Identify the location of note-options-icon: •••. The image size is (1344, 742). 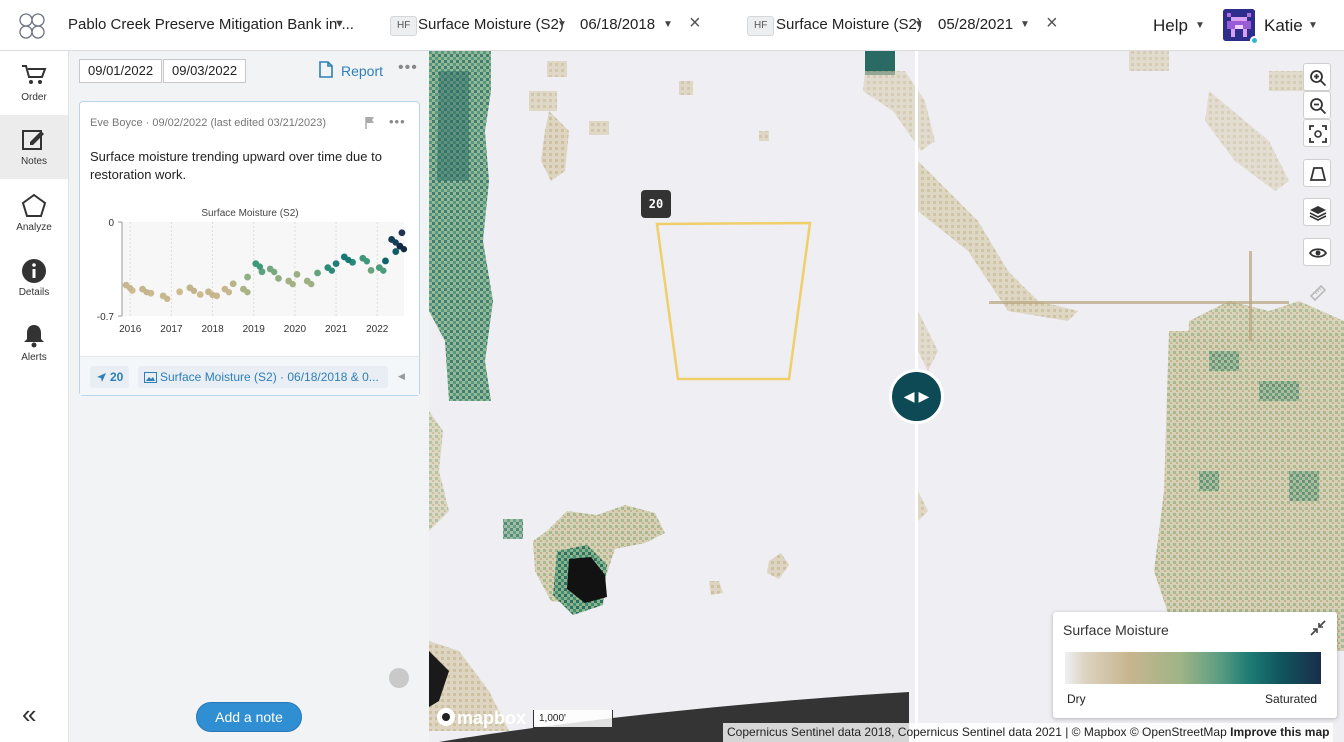
(397, 121).